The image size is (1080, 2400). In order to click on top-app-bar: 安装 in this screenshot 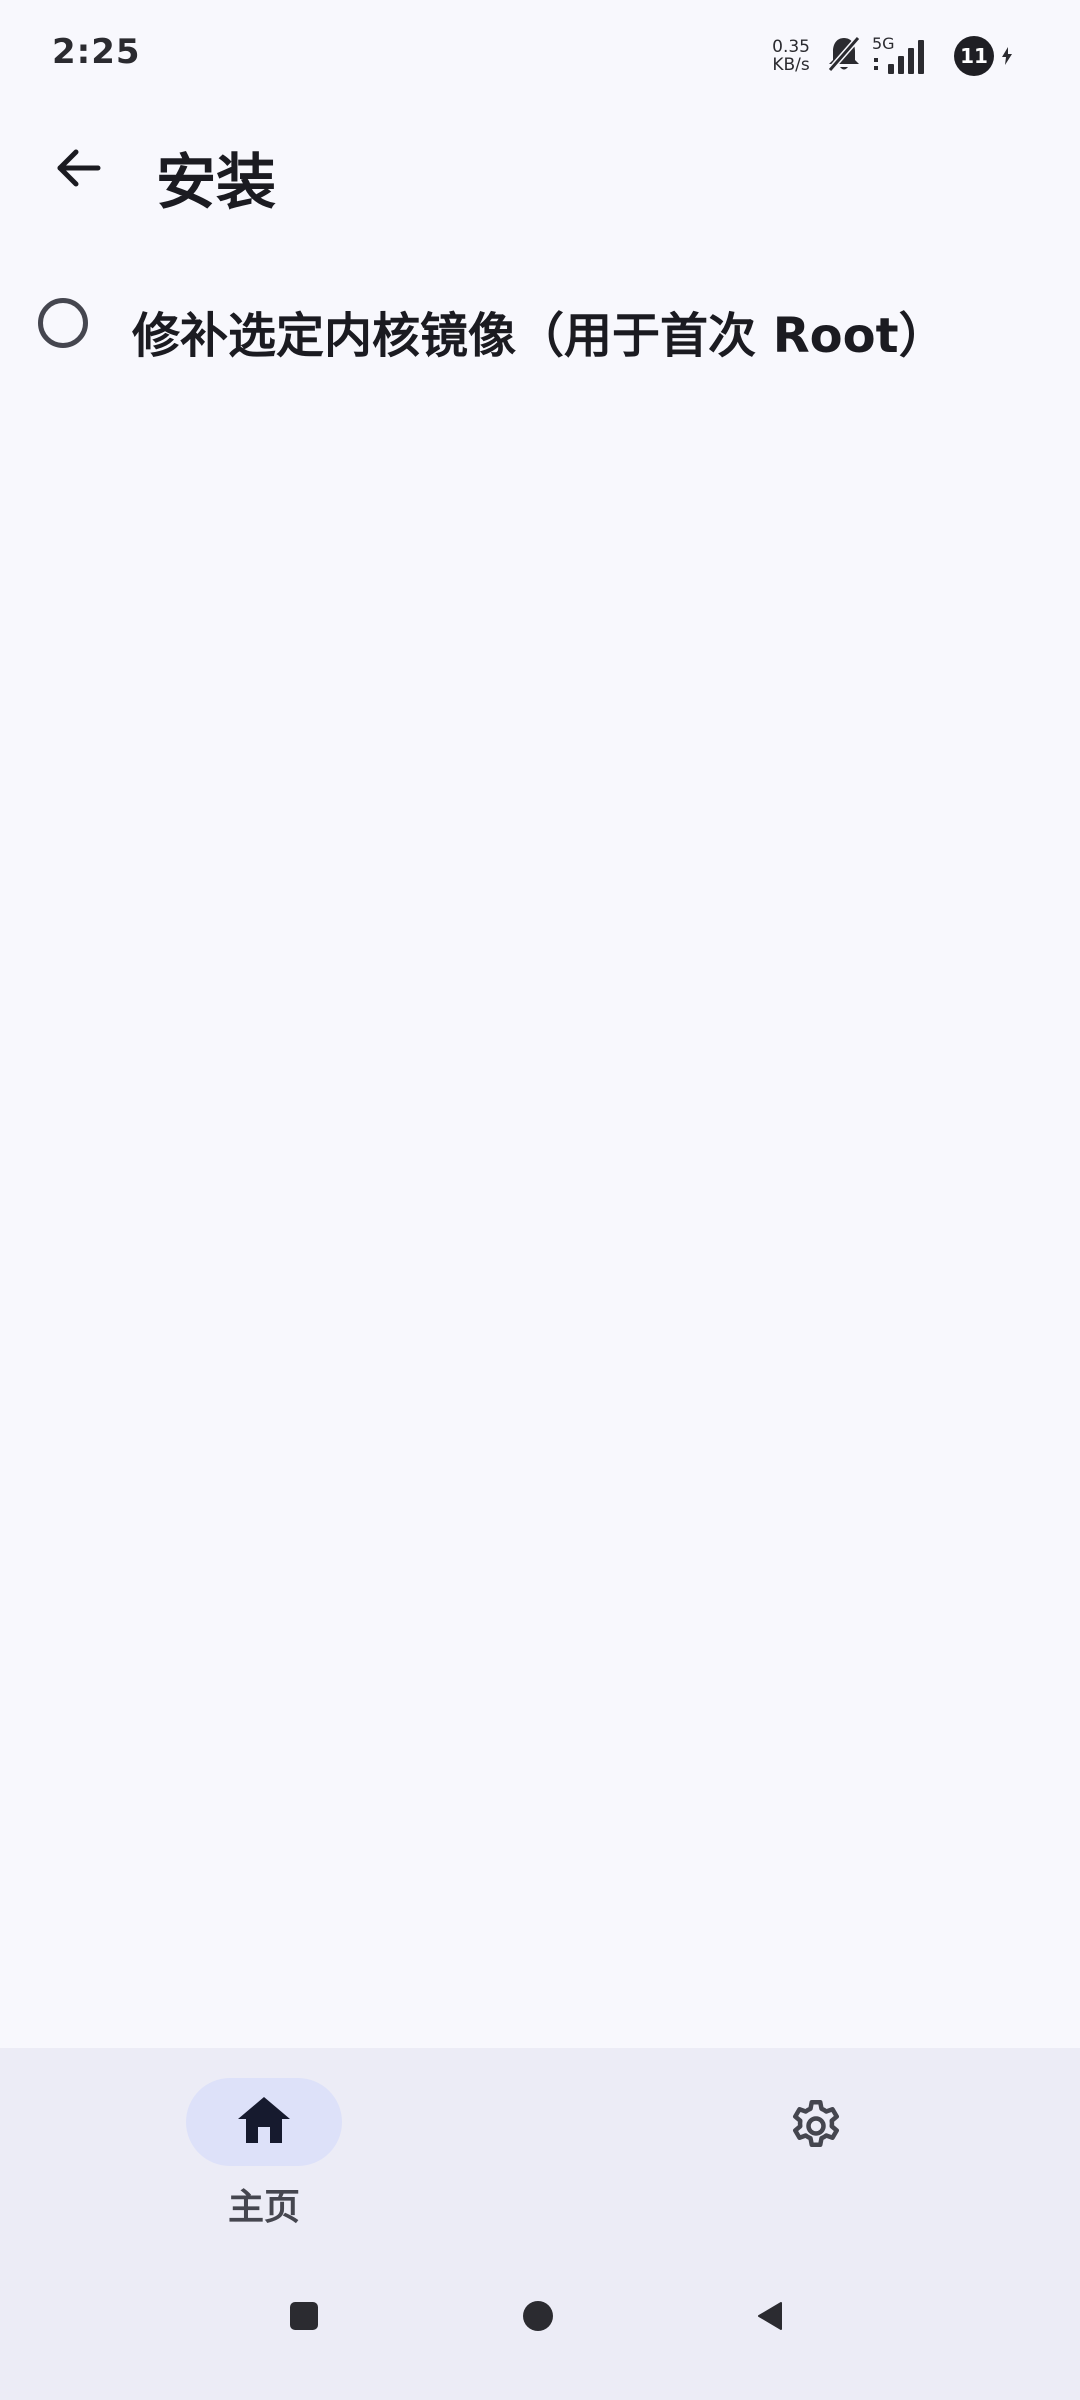, I will do `click(540, 175)`.